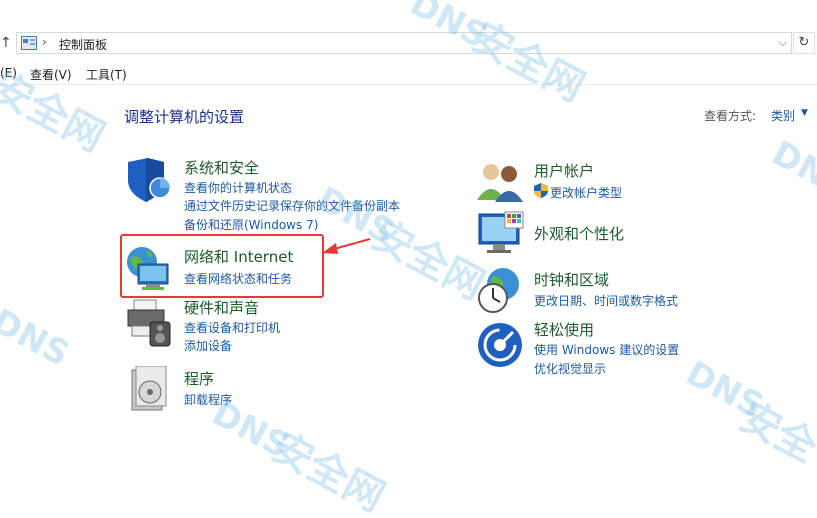  I want to click on menu-tools: 工具(T), so click(106, 74).